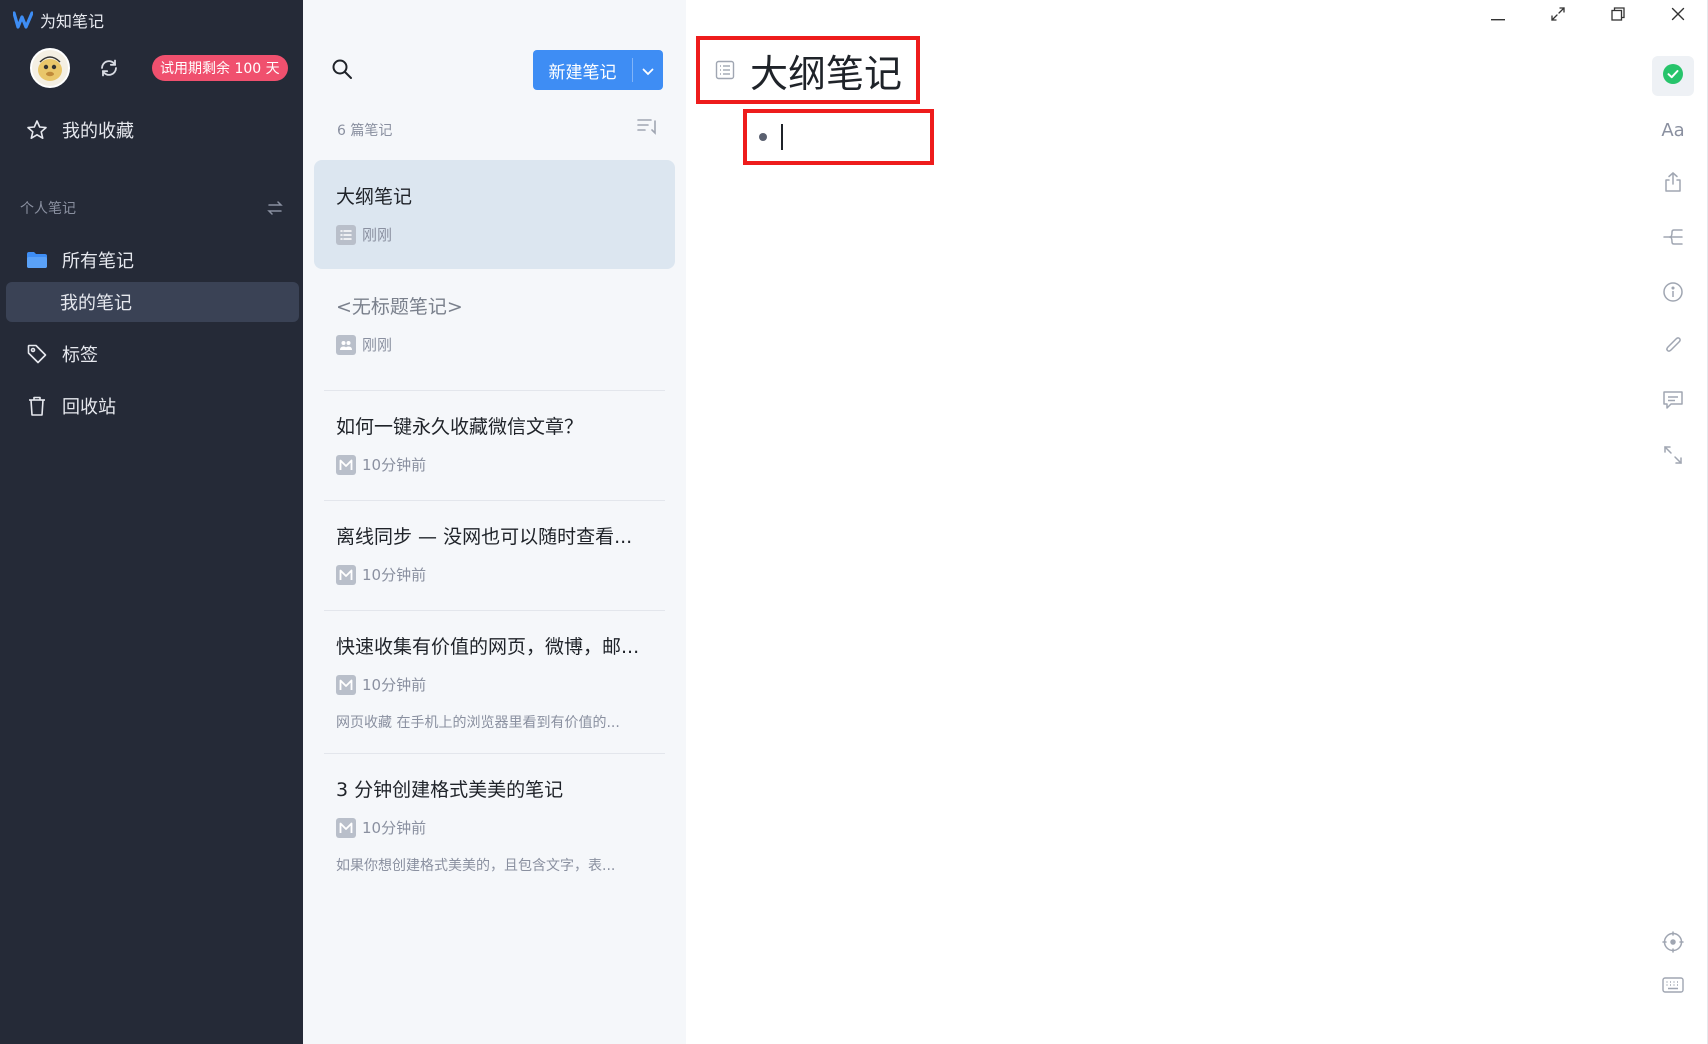 The width and height of the screenshot is (1708, 1044). What do you see at coordinates (450, 790) in the screenshot?
I see `note-title: 3 分钟创建格式美美的笔记` at bounding box center [450, 790].